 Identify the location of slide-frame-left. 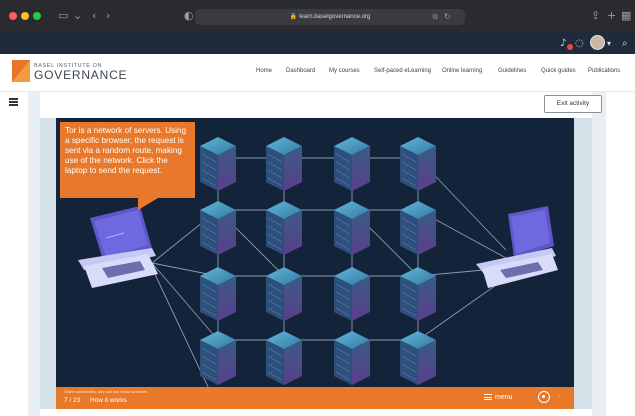
(48, 263).